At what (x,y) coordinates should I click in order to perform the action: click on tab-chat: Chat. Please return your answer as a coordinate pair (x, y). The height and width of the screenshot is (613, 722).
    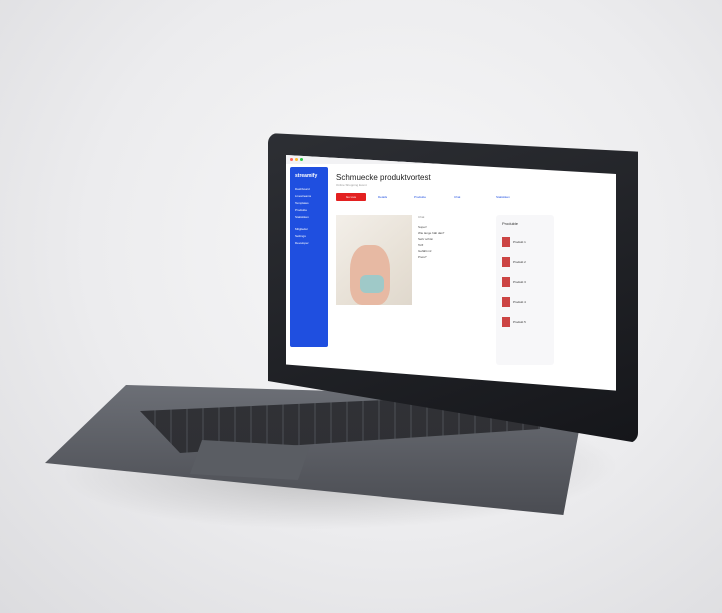
    Looking at the image, I should click on (457, 197).